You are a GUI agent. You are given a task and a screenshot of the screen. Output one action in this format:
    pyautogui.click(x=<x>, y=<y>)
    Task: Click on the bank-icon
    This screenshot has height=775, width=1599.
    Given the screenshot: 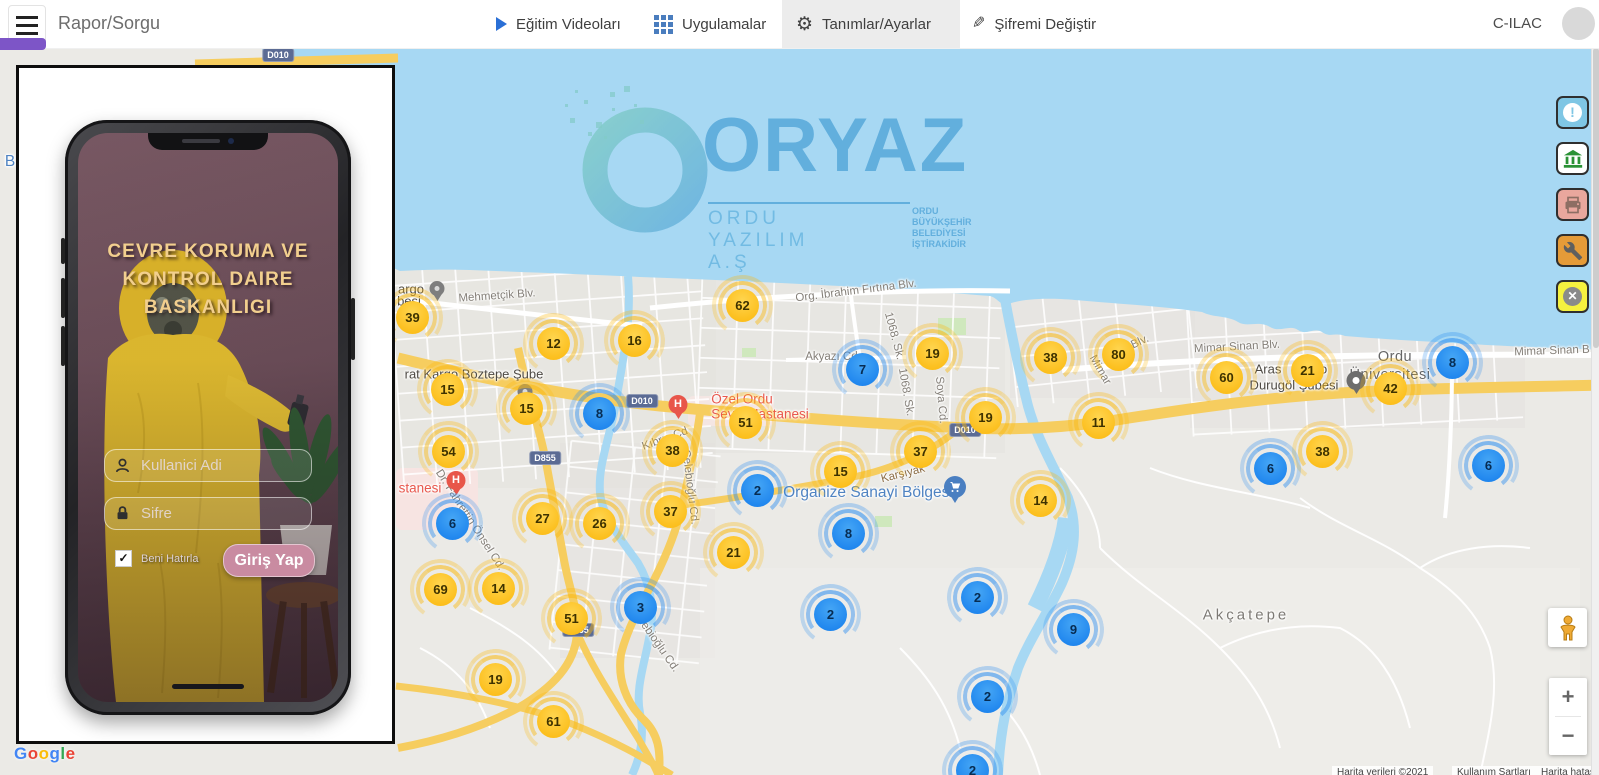 What is the action you would take?
    pyautogui.click(x=1572, y=158)
    